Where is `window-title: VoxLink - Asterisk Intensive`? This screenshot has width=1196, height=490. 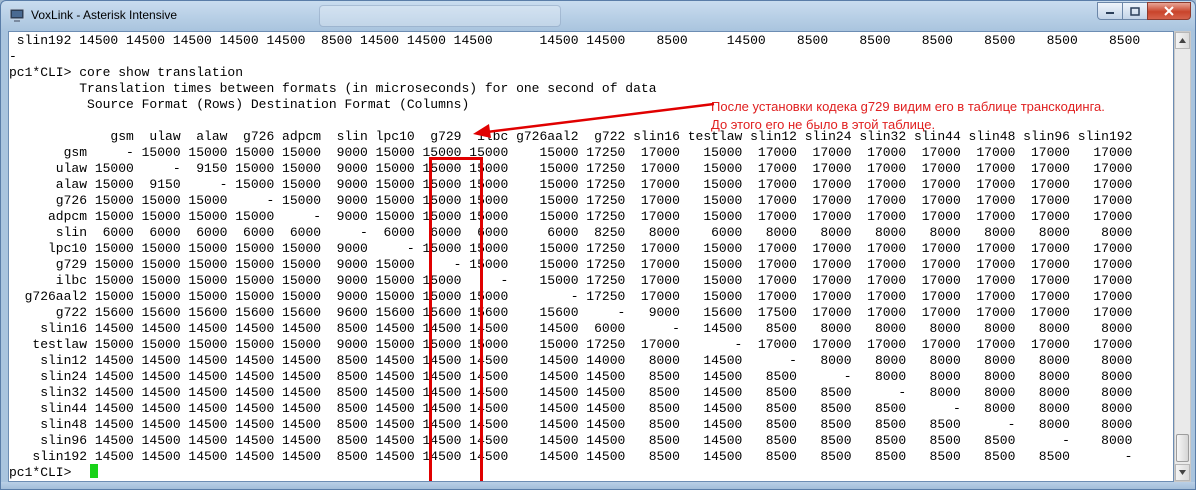
window-title: VoxLink - Asterisk Intensive is located at coordinates (104, 15).